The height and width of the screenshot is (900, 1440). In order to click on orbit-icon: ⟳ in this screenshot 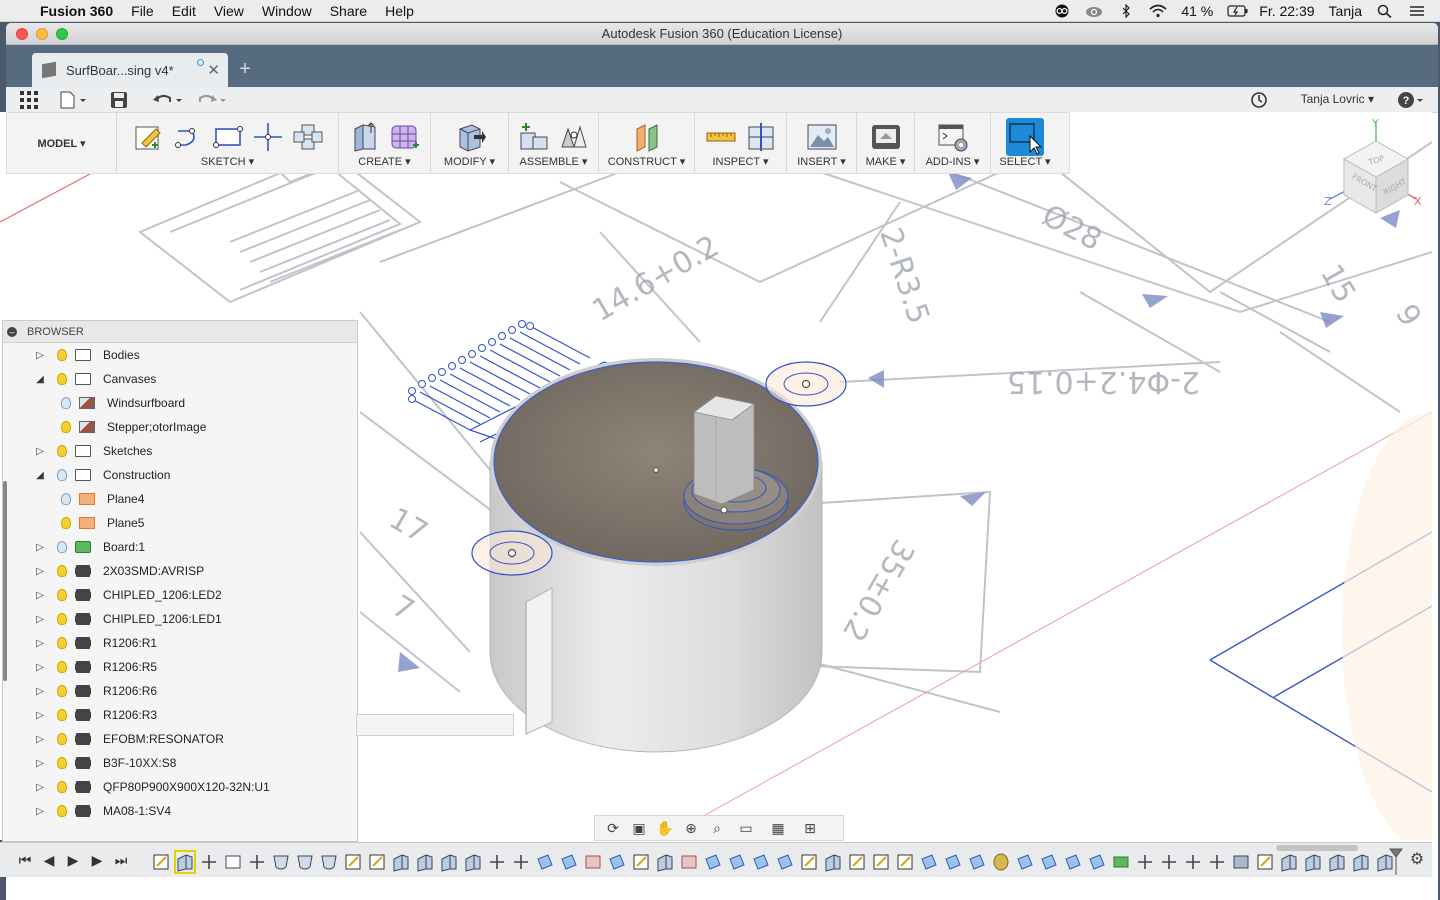, I will do `click(613, 828)`.